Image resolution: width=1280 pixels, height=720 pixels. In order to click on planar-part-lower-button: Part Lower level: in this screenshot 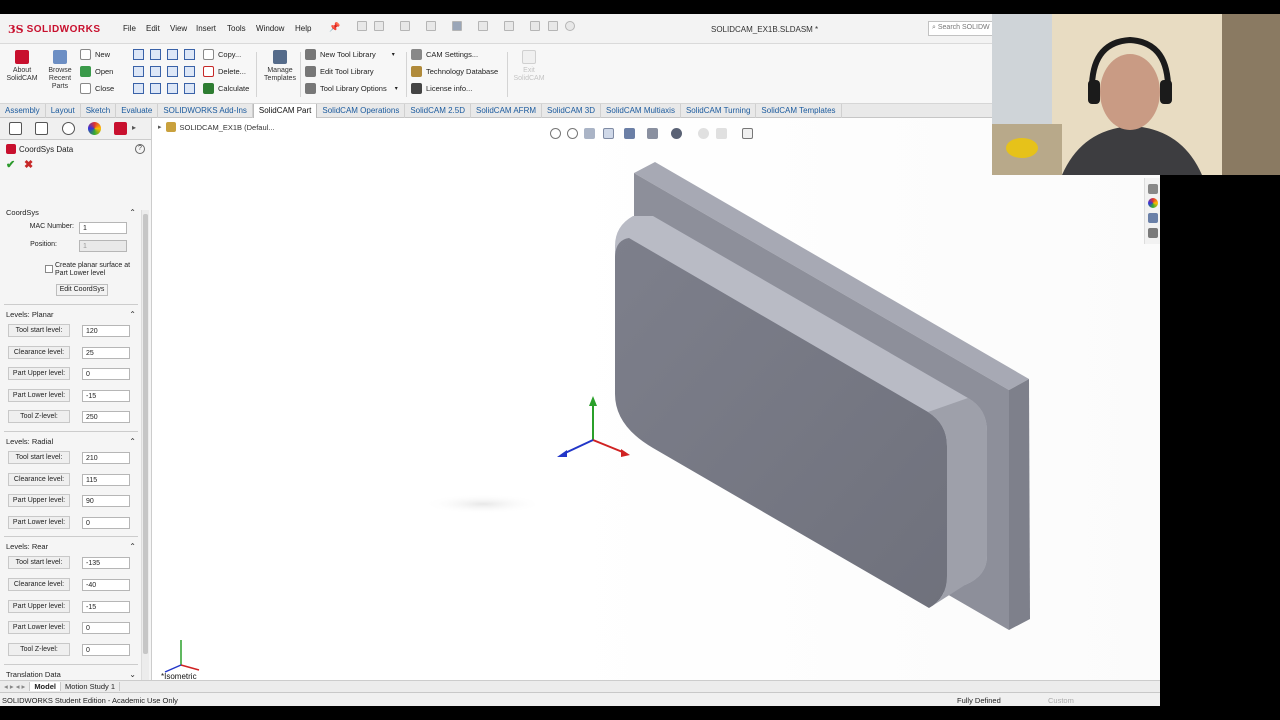, I will do `click(39, 395)`.